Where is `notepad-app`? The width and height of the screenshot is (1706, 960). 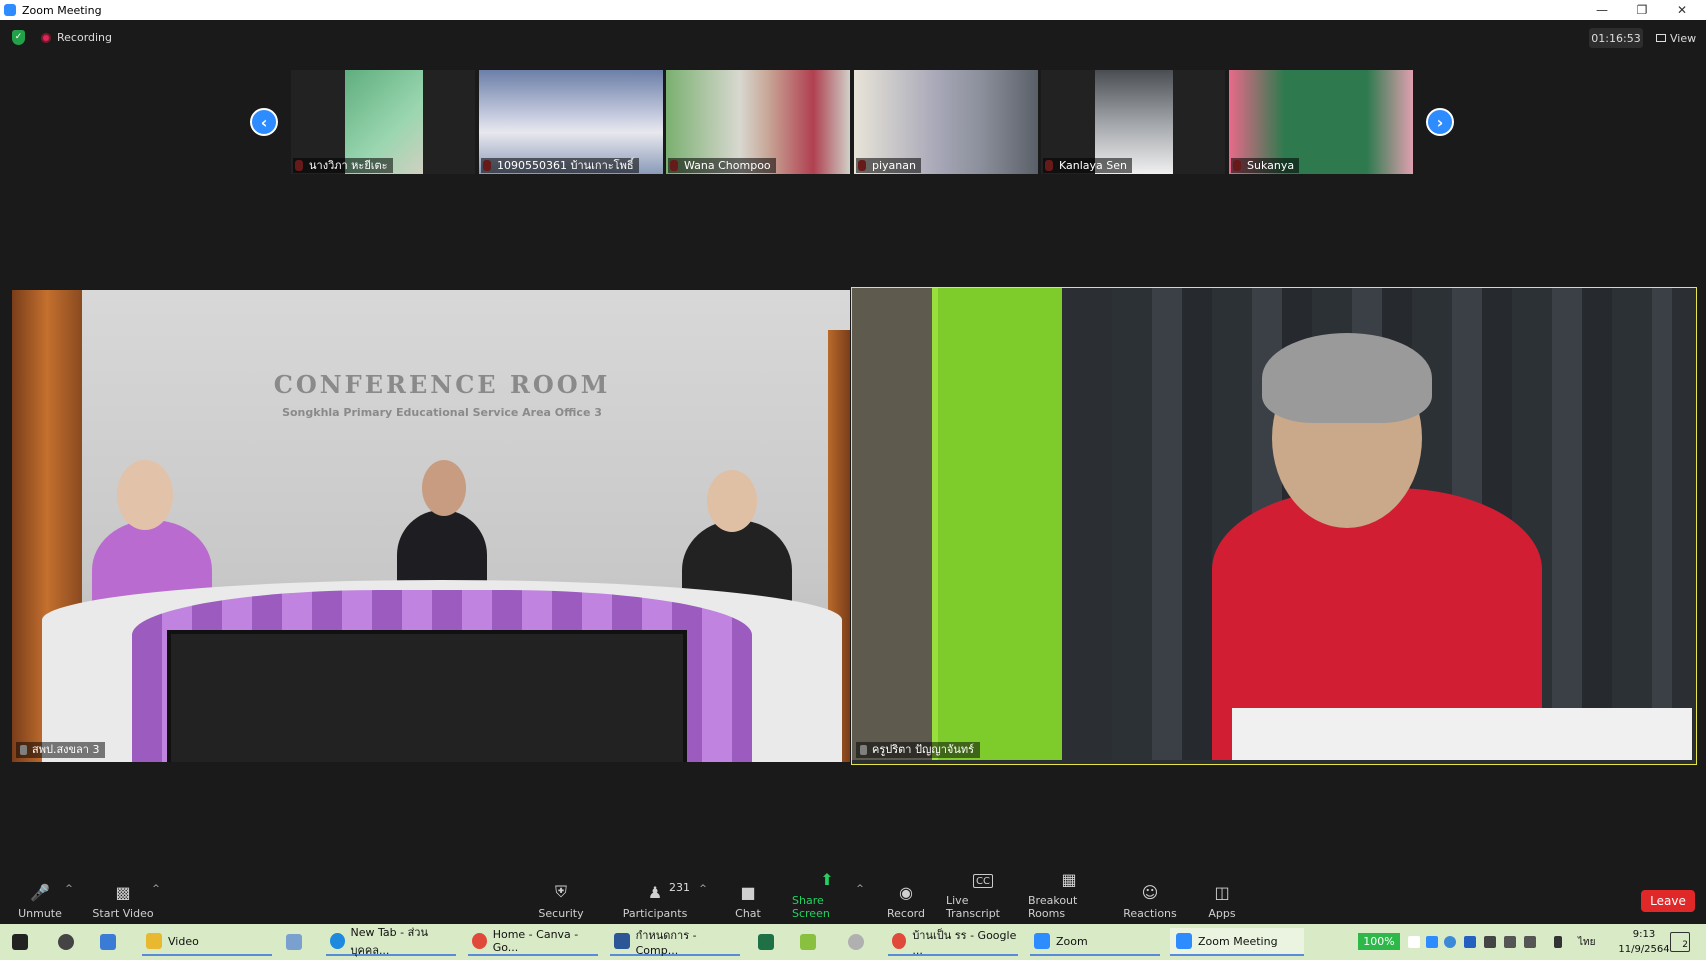
notepad-app is located at coordinates (294, 942).